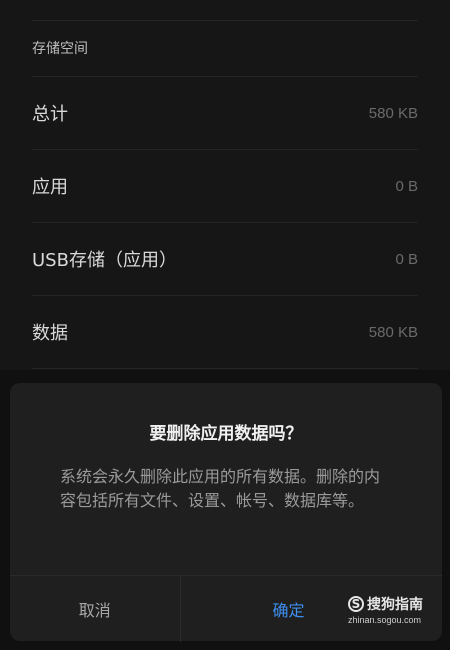 Image resolution: width=450 pixels, height=650 pixels. Describe the element at coordinates (60, 49) in the screenshot. I see `storage-section-header: 存储空间` at that location.